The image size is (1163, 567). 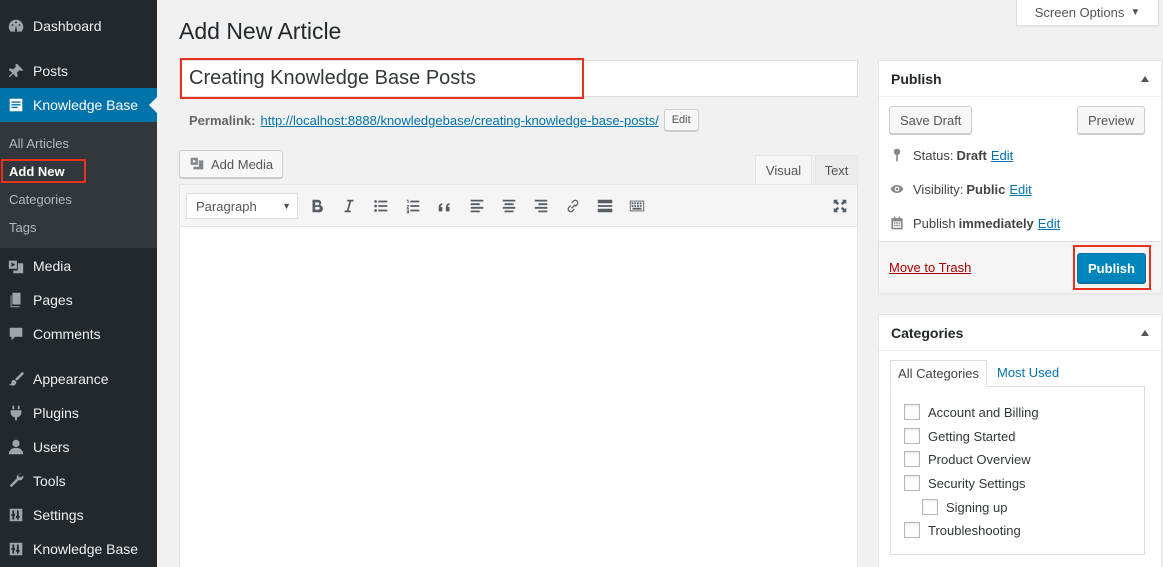 I want to click on numbered-list-icon, so click(x=413, y=206).